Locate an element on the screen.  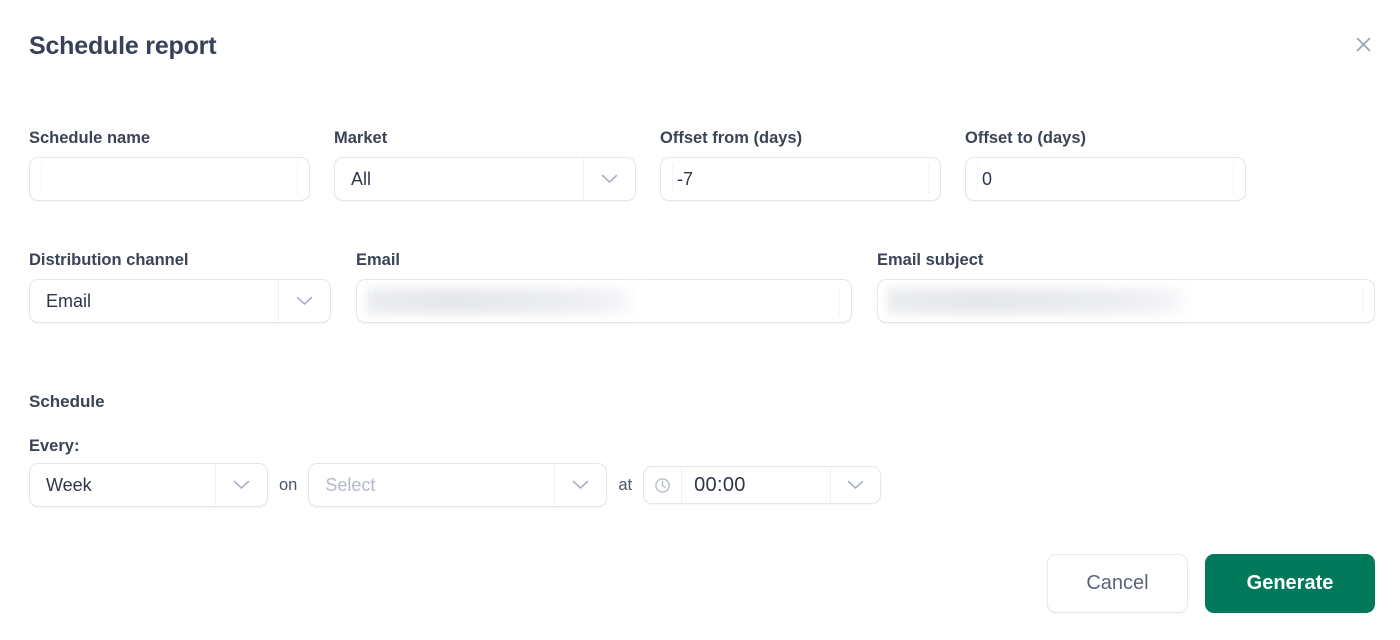
market-label: Market is located at coordinates (361, 138).